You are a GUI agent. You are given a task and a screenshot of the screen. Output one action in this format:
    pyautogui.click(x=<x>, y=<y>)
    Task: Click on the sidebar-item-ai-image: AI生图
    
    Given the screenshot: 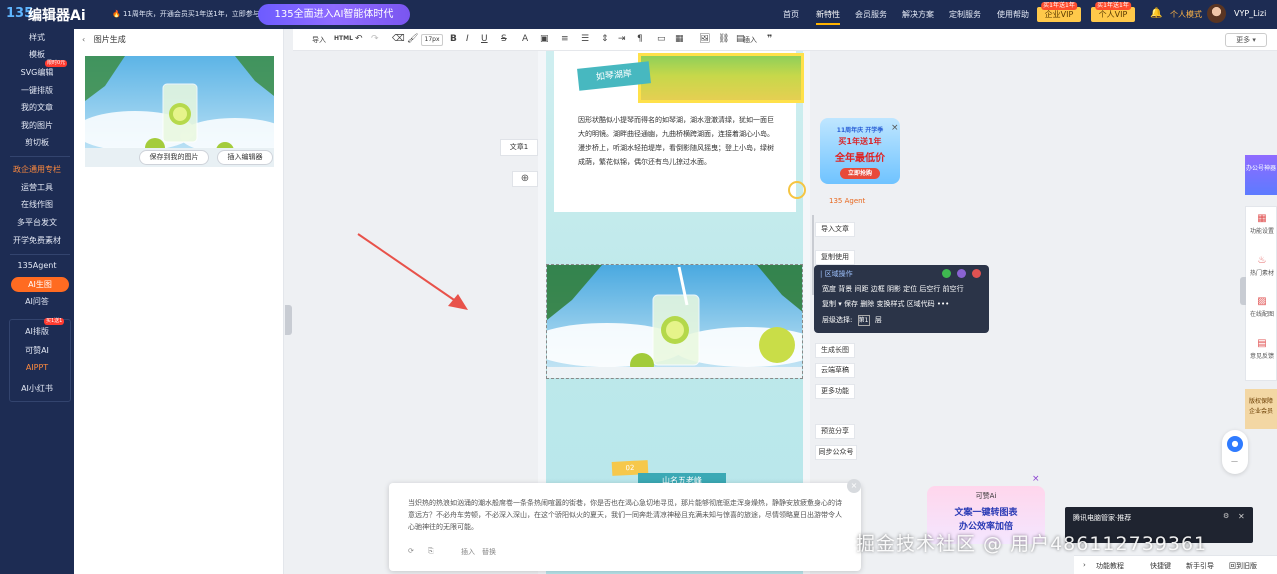 What is the action you would take?
    pyautogui.click(x=40, y=284)
    